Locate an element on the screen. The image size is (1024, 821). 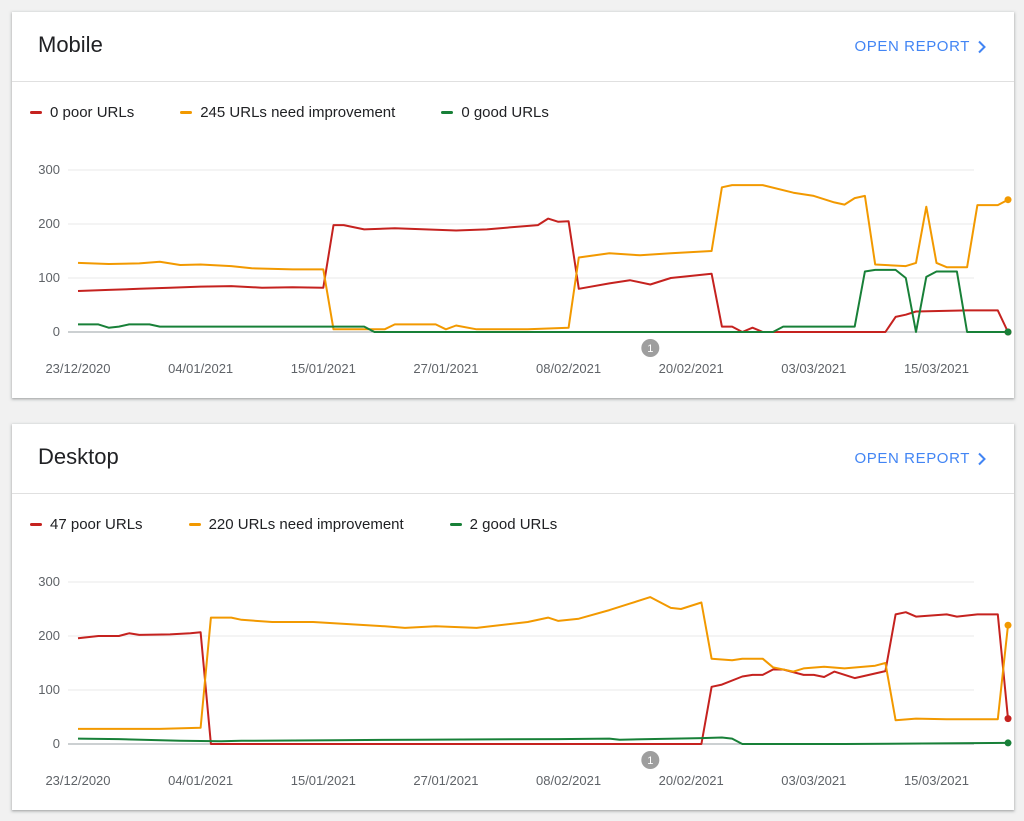
desktop-legend-poor-label: 47 poor URLs is located at coordinates (96, 524).